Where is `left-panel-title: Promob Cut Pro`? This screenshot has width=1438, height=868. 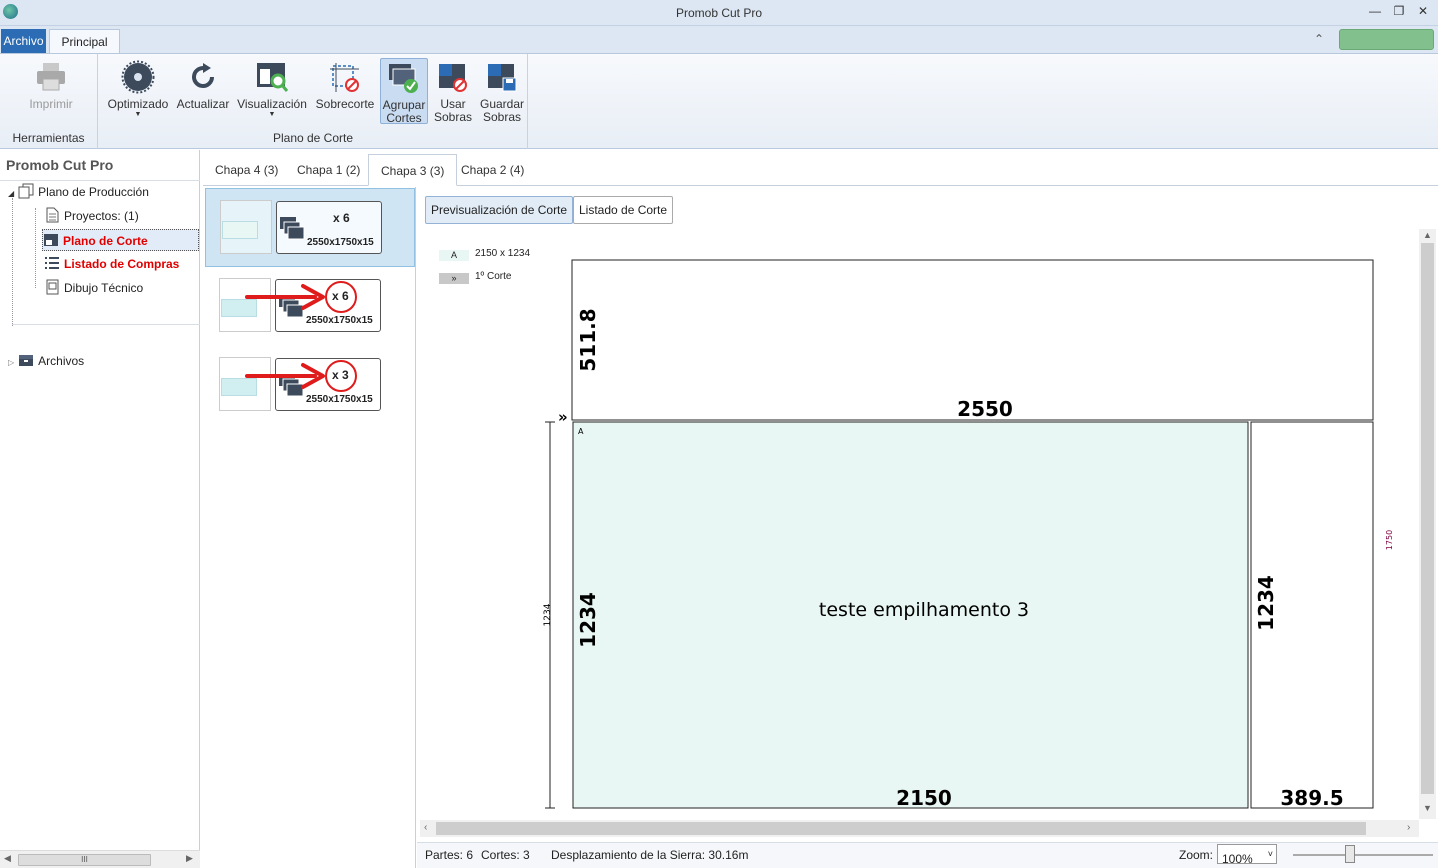 left-panel-title: Promob Cut Pro is located at coordinates (60, 165).